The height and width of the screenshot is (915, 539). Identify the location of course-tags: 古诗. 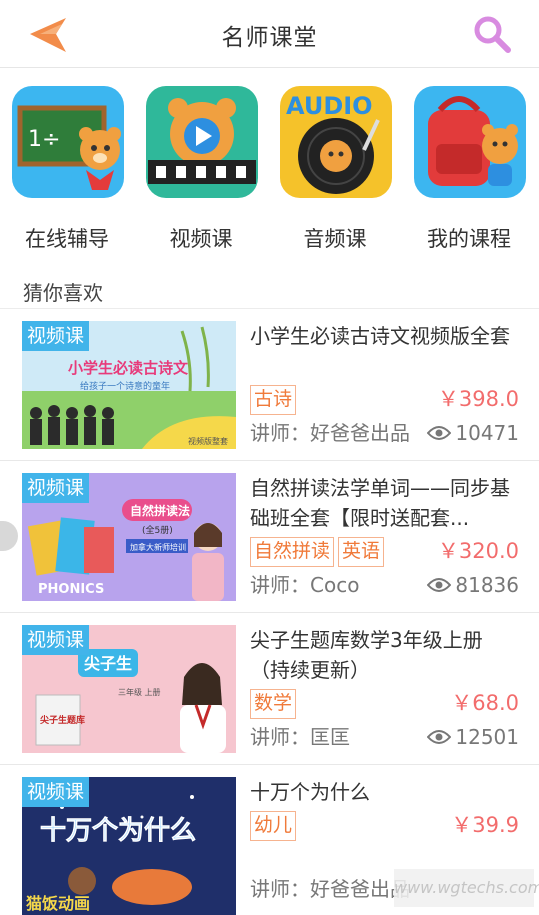
(273, 400).